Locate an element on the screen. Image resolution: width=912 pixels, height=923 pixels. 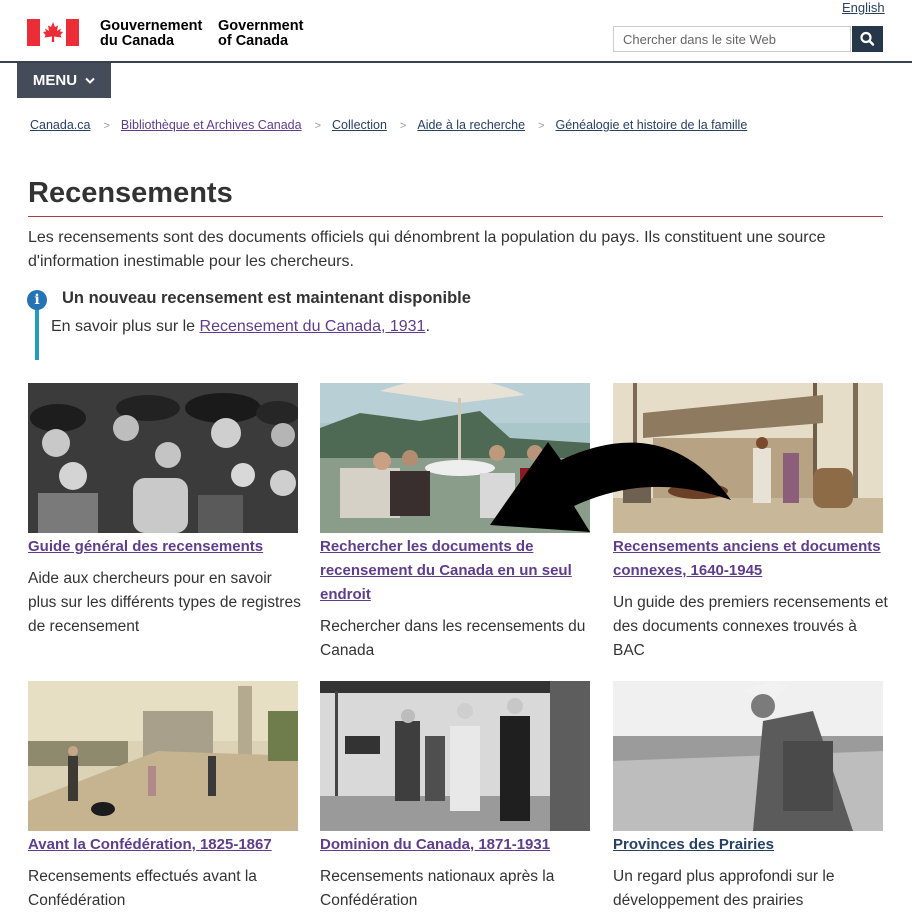
chevron-down-icon is located at coordinates (90, 80).